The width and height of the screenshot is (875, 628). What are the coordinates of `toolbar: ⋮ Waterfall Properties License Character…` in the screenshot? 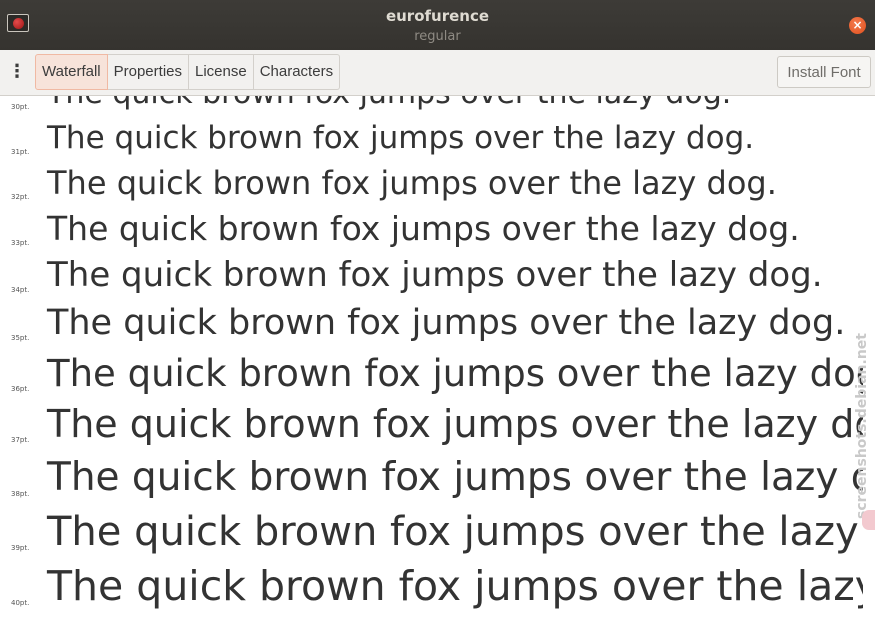 It's located at (437, 73).